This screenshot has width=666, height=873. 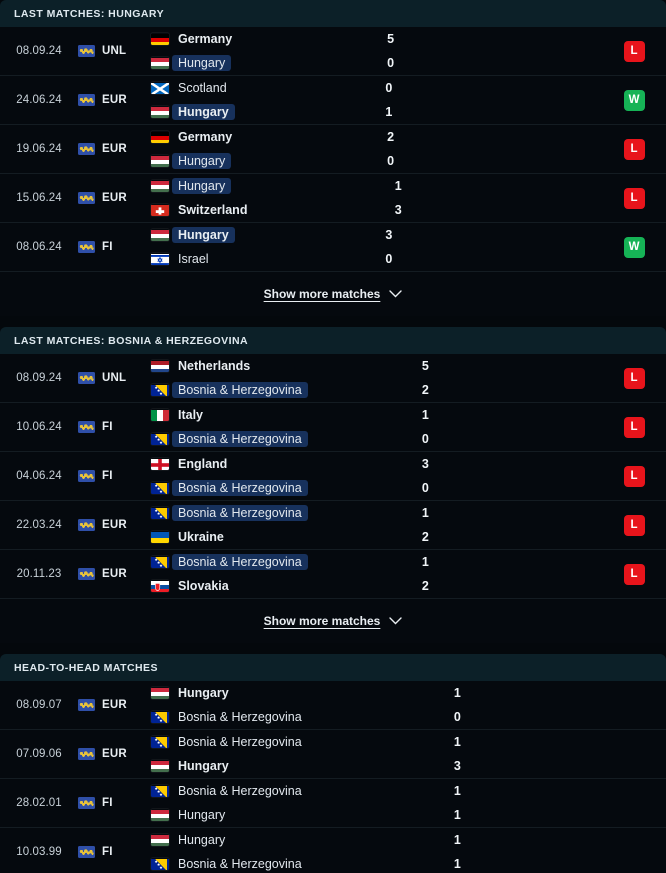 I want to click on match-date: 08.09.07, so click(x=39, y=705).